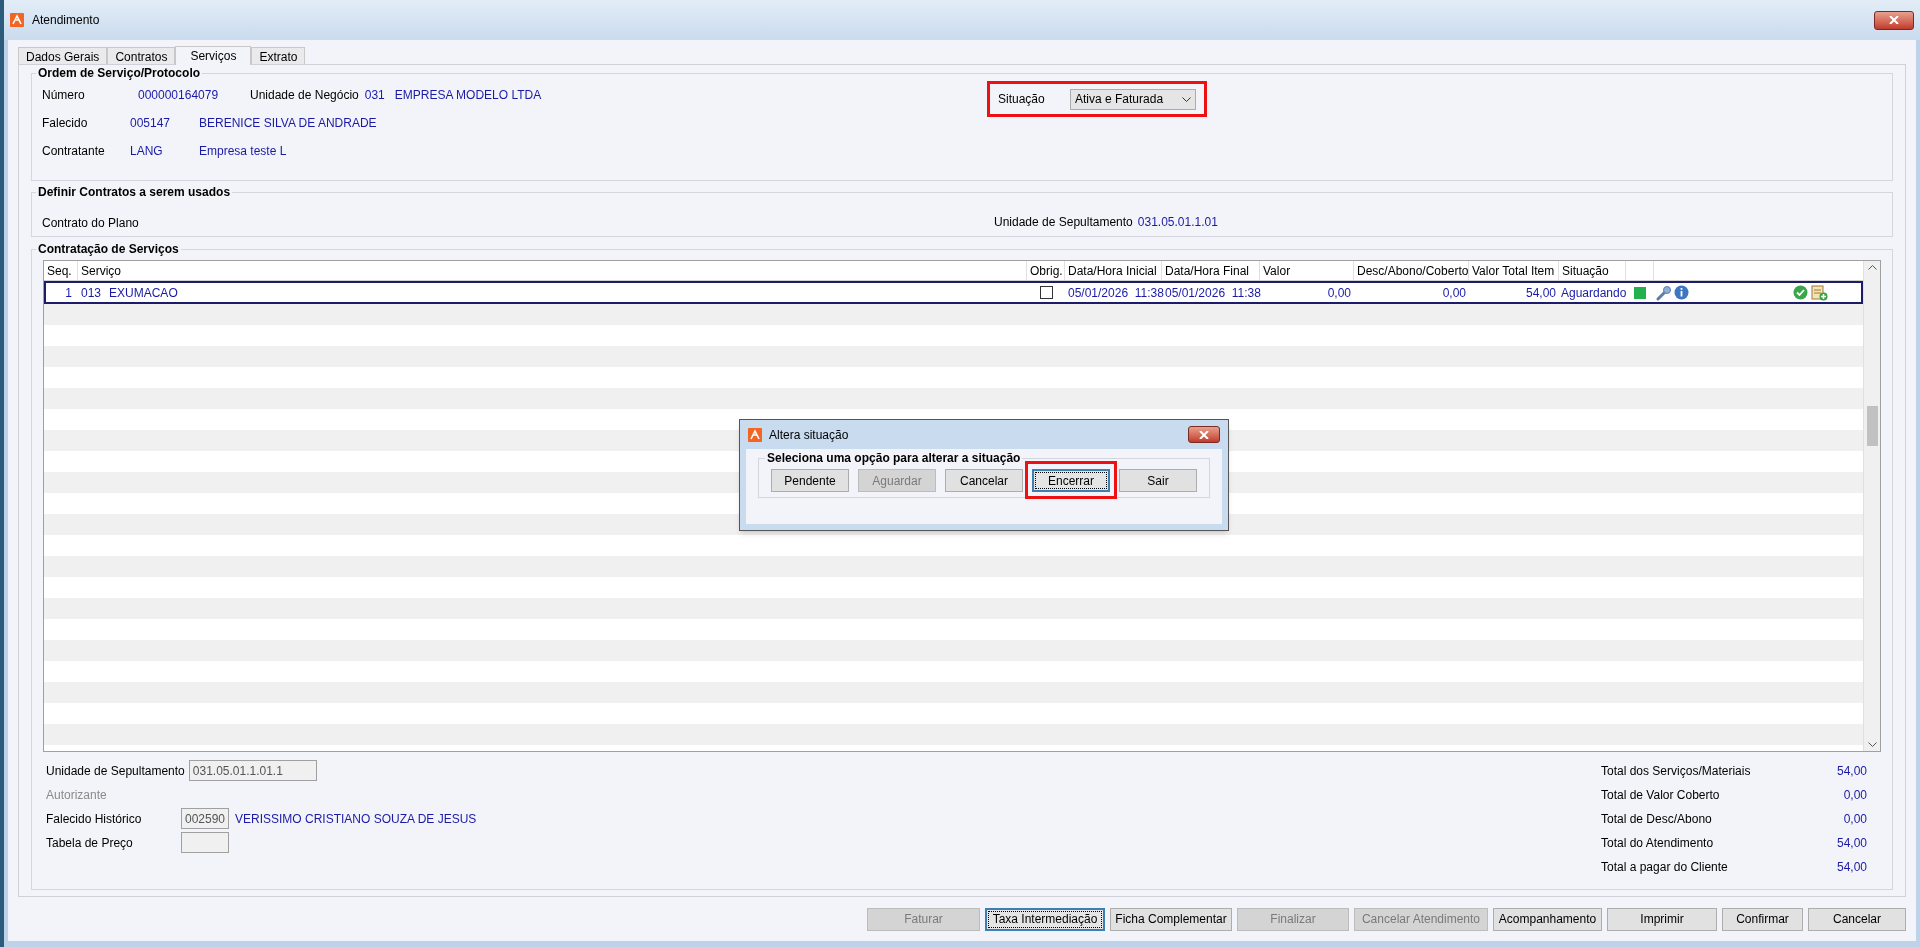 The width and height of the screenshot is (1920, 947). Describe the element at coordinates (1664, 867) in the screenshot. I see `field-label: Total a pagar do Cliente` at that location.